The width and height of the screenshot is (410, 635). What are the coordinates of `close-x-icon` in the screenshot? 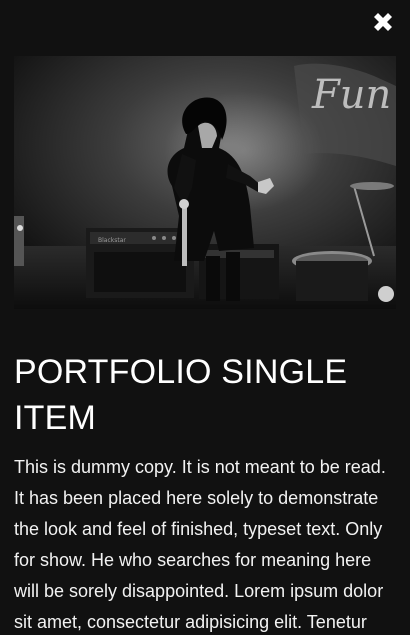 It's located at (383, 22).